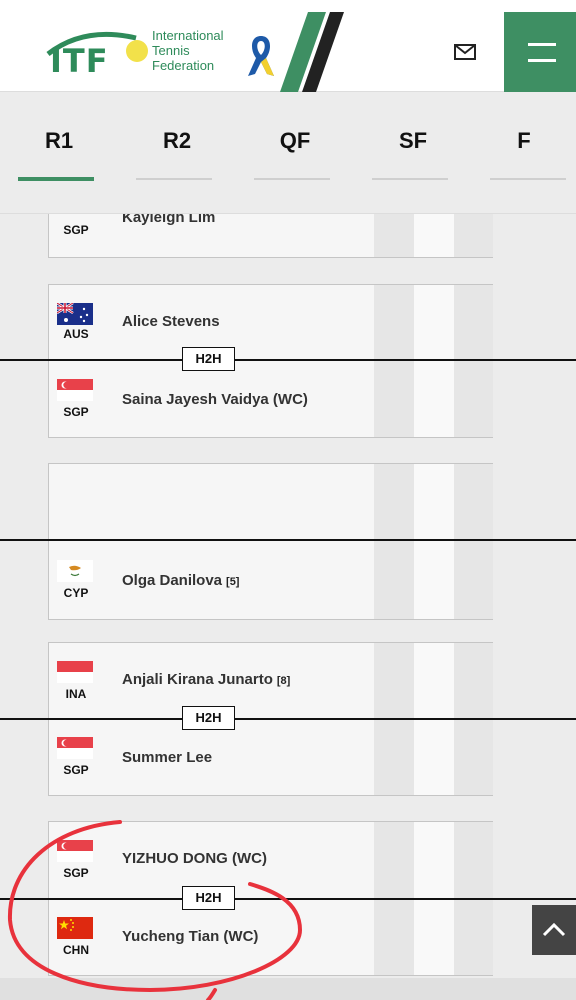 The image size is (576, 1000). I want to click on player-row: INA Anjali Kirana Junarto [8], so click(271, 678).